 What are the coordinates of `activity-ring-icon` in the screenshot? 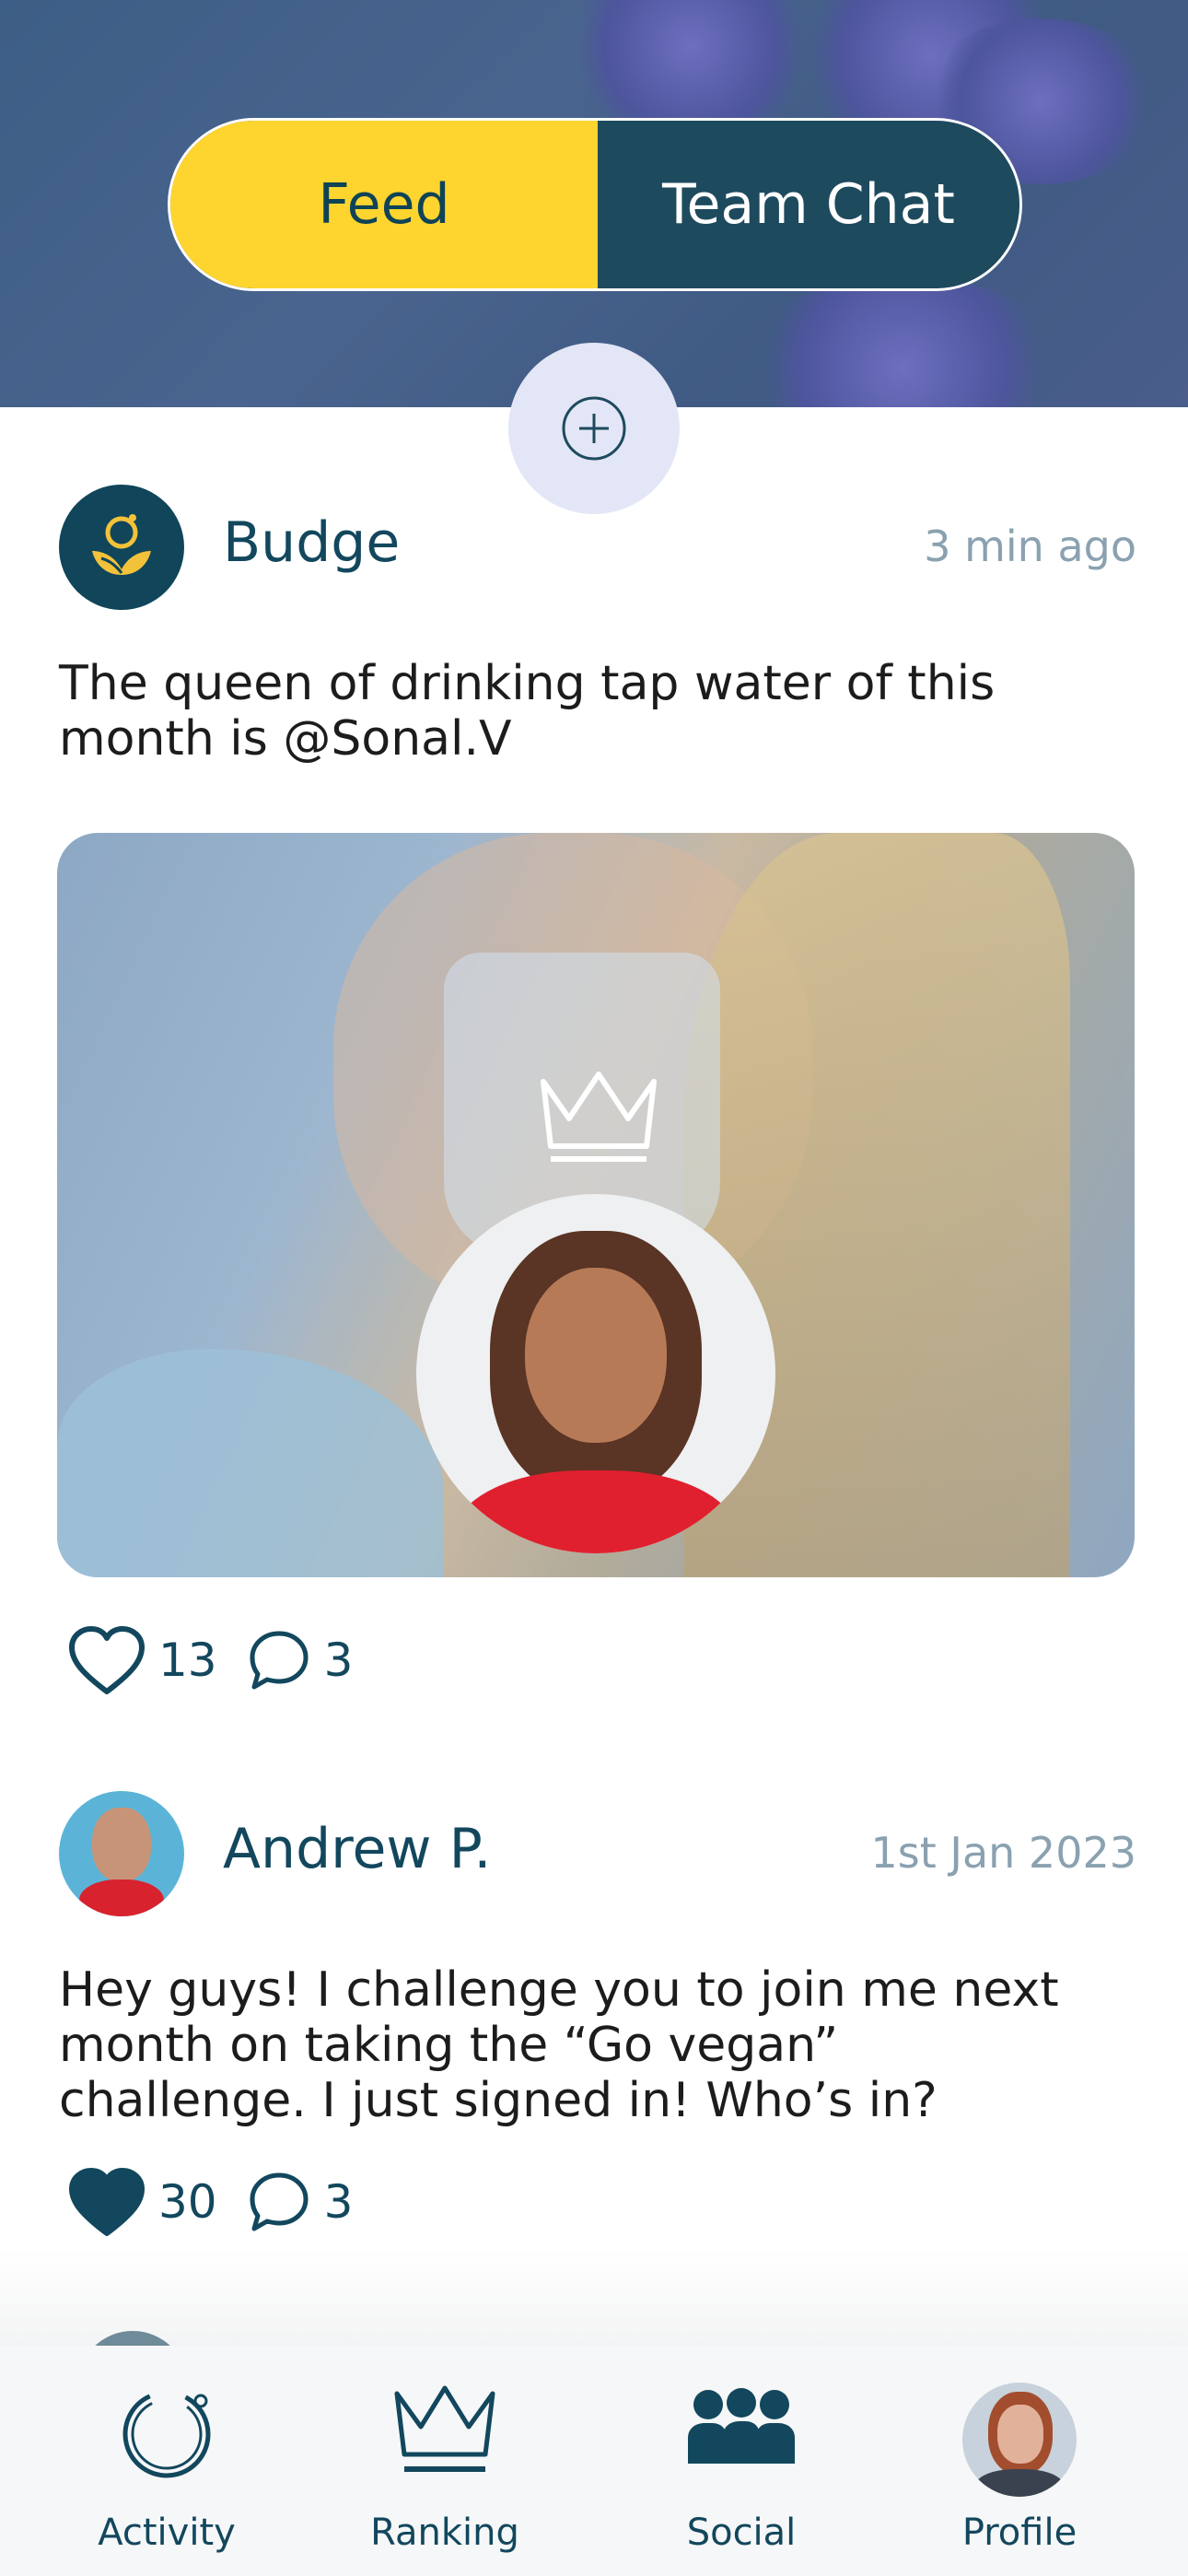 It's located at (166, 2434).